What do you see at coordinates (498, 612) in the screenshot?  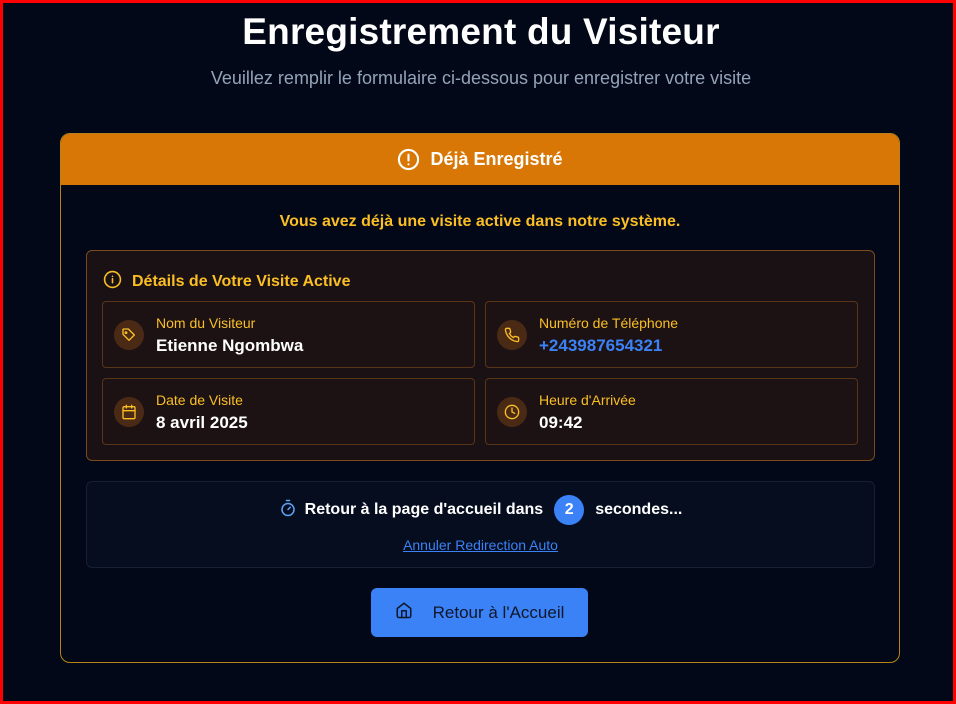 I see `back-to-home-label: Retour à l'Accueil` at bounding box center [498, 612].